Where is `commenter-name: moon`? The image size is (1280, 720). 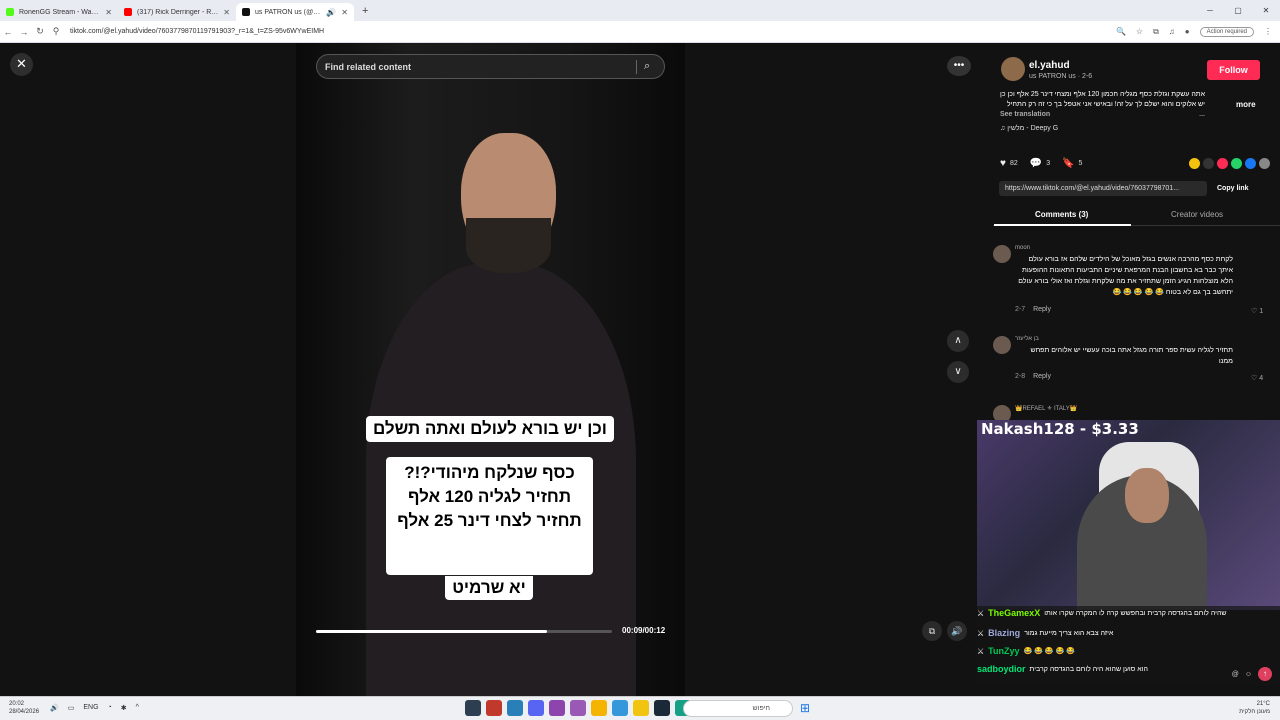 commenter-name: moon is located at coordinates (1022, 248).